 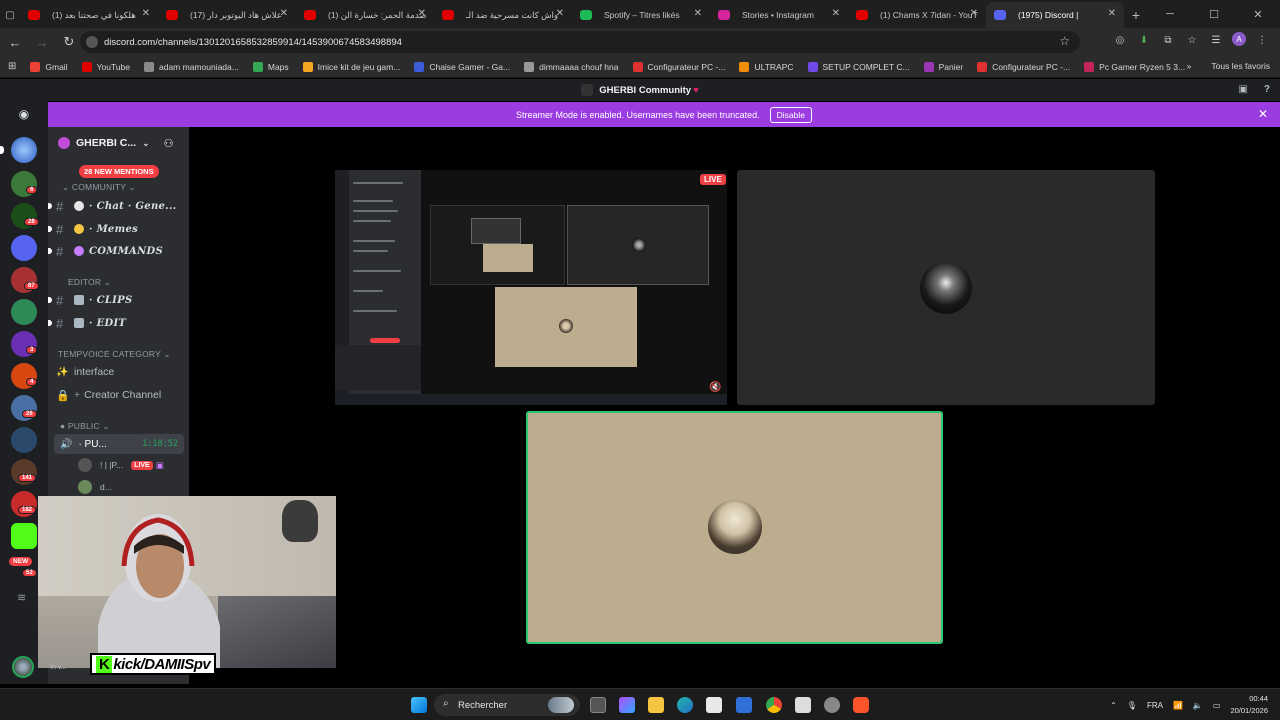 I want to click on discord-home-icon: ◉, so click(x=24, y=114).